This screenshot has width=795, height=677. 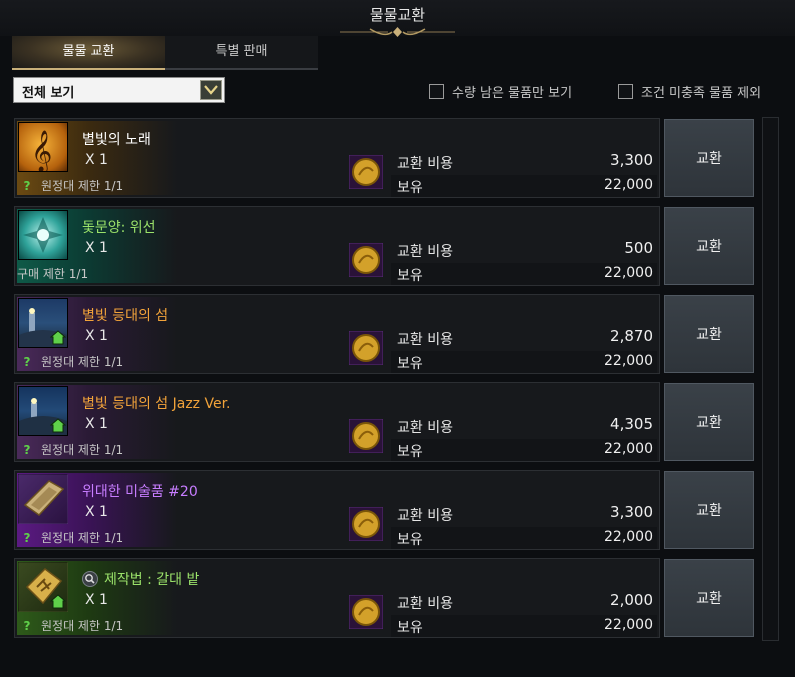 What do you see at coordinates (631, 424) in the screenshot?
I see `cost-value: 4,305` at bounding box center [631, 424].